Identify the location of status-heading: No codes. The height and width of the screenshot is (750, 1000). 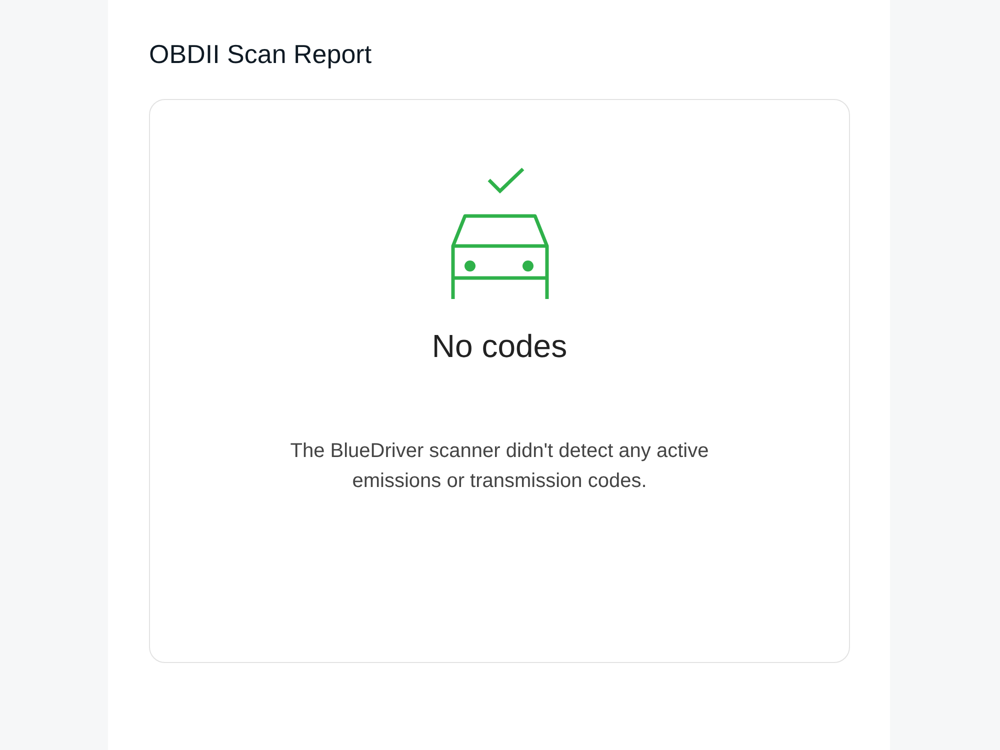
(500, 346).